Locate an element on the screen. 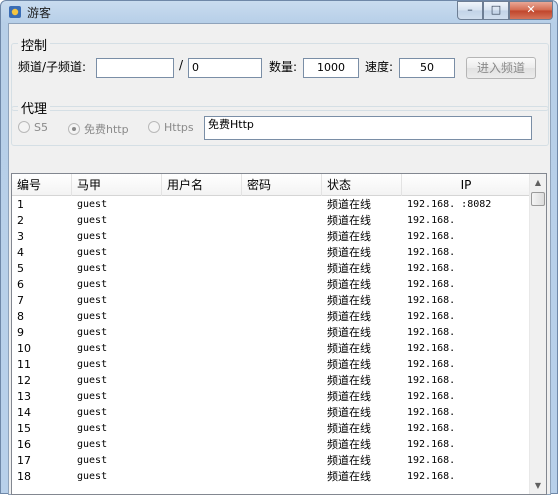 The width and height of the screenshot is (558, 495). proxy-option-label: Https is located at coordinates (179, 127).